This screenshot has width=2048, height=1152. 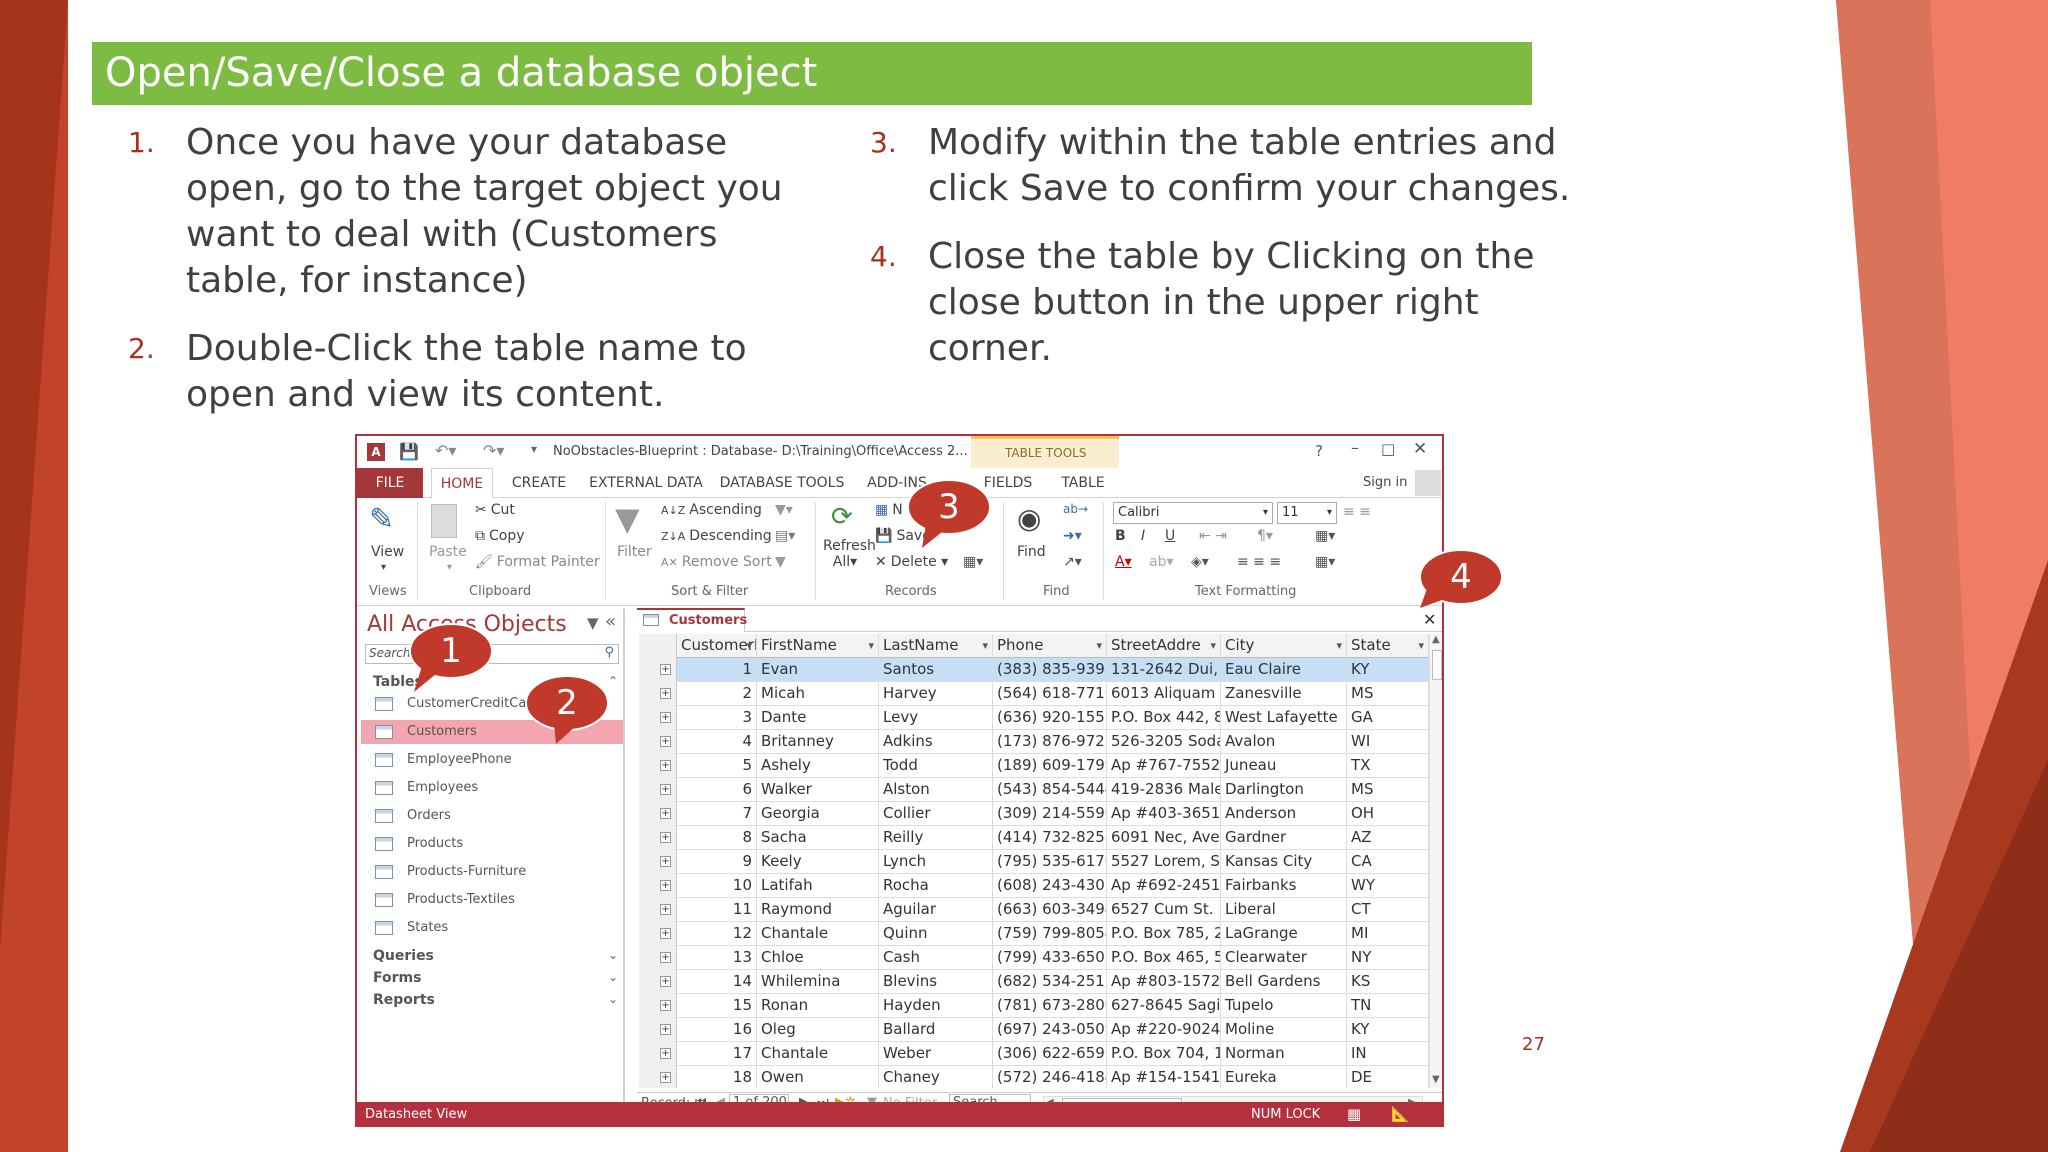 What do you see at coordinates (711, 510) in the screenshot?
I see `ascending-button: A↓Z Ascending` at bounding box center [711, 510].